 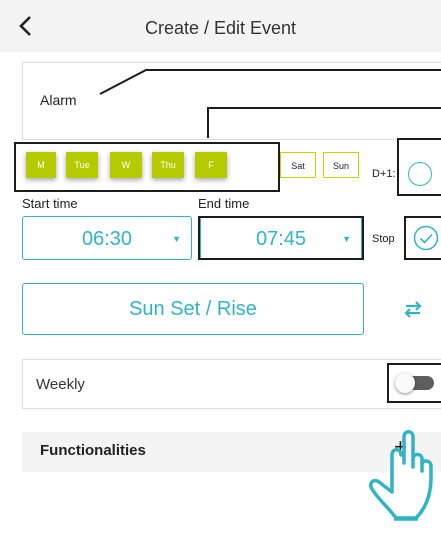 What do you see at coordinates (383, 239) in the screenshot?
I see `stop-label: Stop` at bounding box center [383, 239].